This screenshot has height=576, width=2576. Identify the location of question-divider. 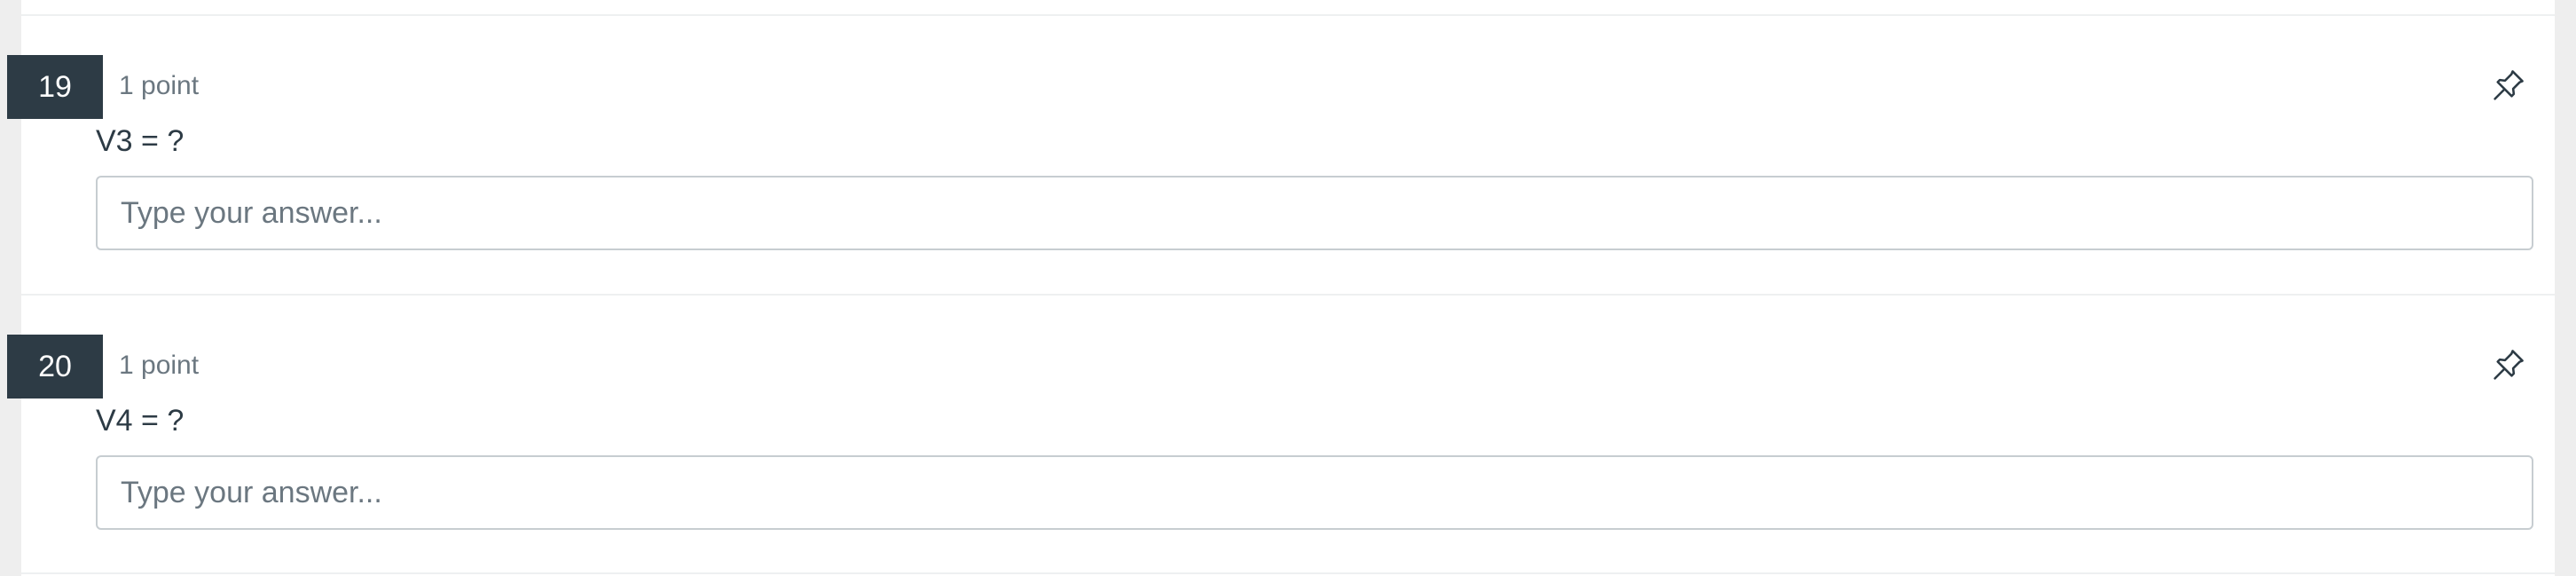
(1288, 573).